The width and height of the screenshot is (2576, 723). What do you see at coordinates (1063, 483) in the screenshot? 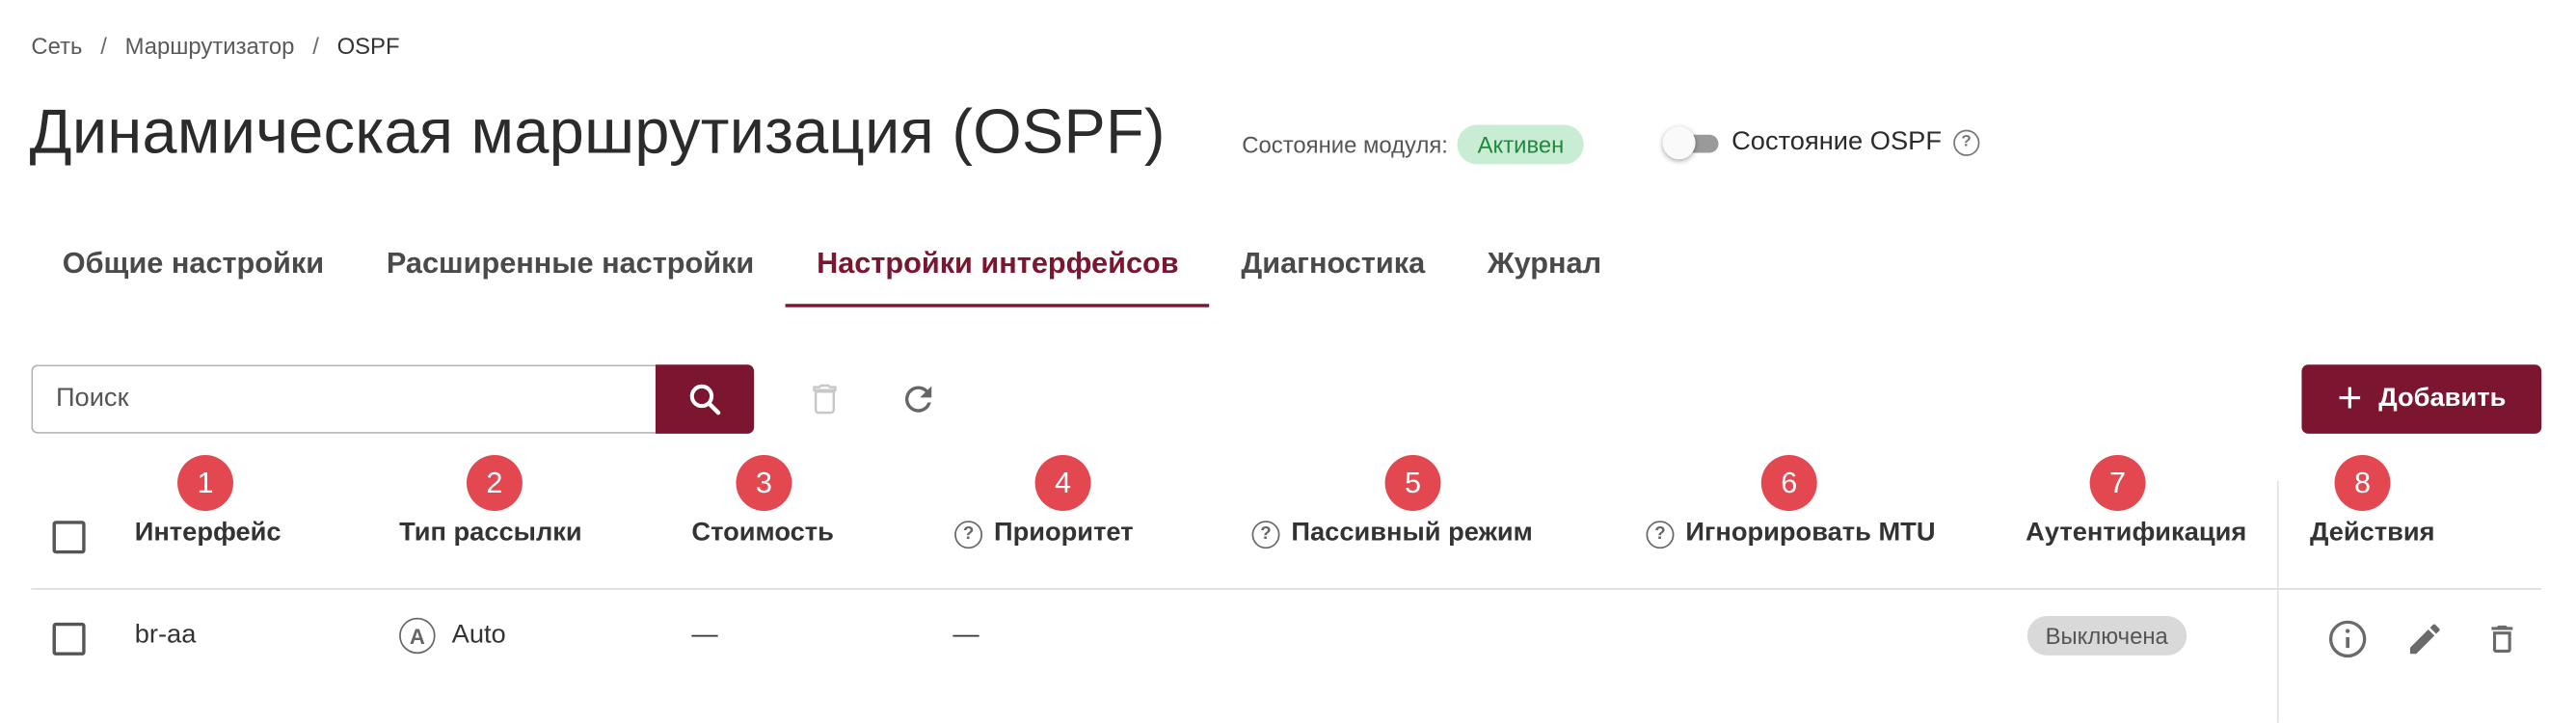
I see `column-marker-4: 4` at bounding box center [1063, 483].